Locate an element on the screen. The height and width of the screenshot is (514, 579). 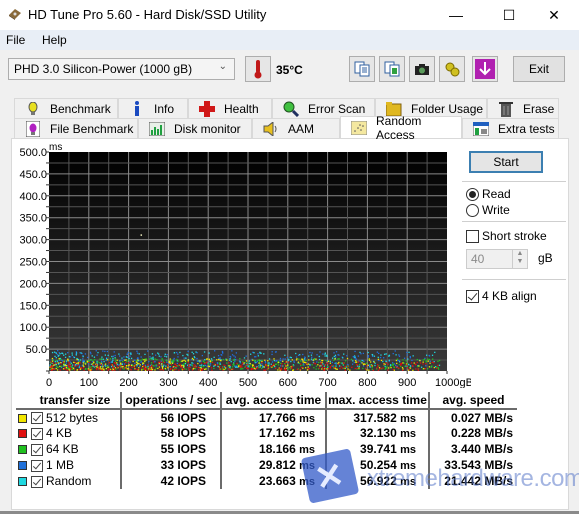
minimize-button: — is located at coordinates (456, 15).